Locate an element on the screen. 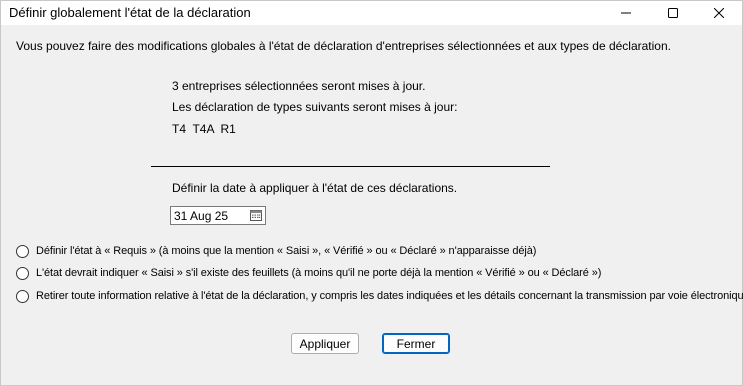 The height and width of the screenshot is (386, 743). date-picker: 31 Aug 25 is located at coordinates (218, 215).